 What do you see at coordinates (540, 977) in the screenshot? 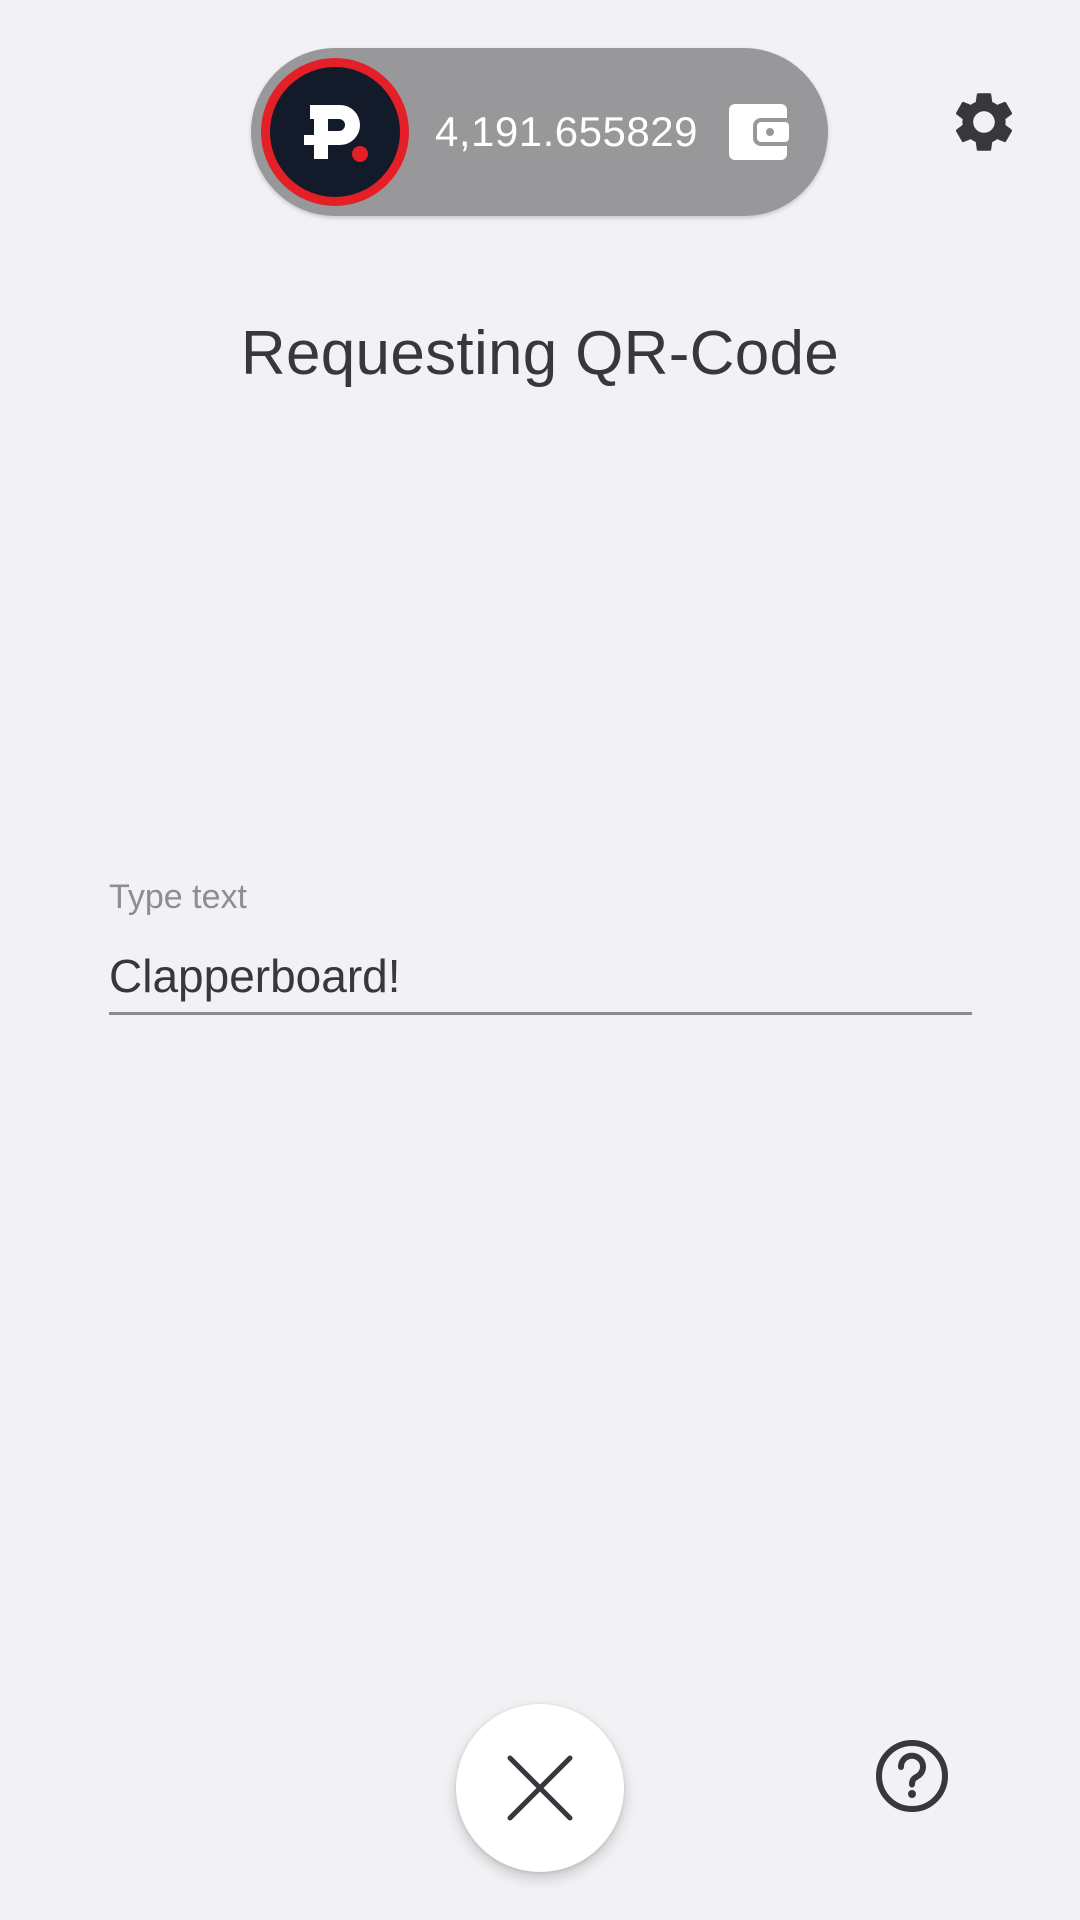
I see `text-input` at bounding box center [540, 977].